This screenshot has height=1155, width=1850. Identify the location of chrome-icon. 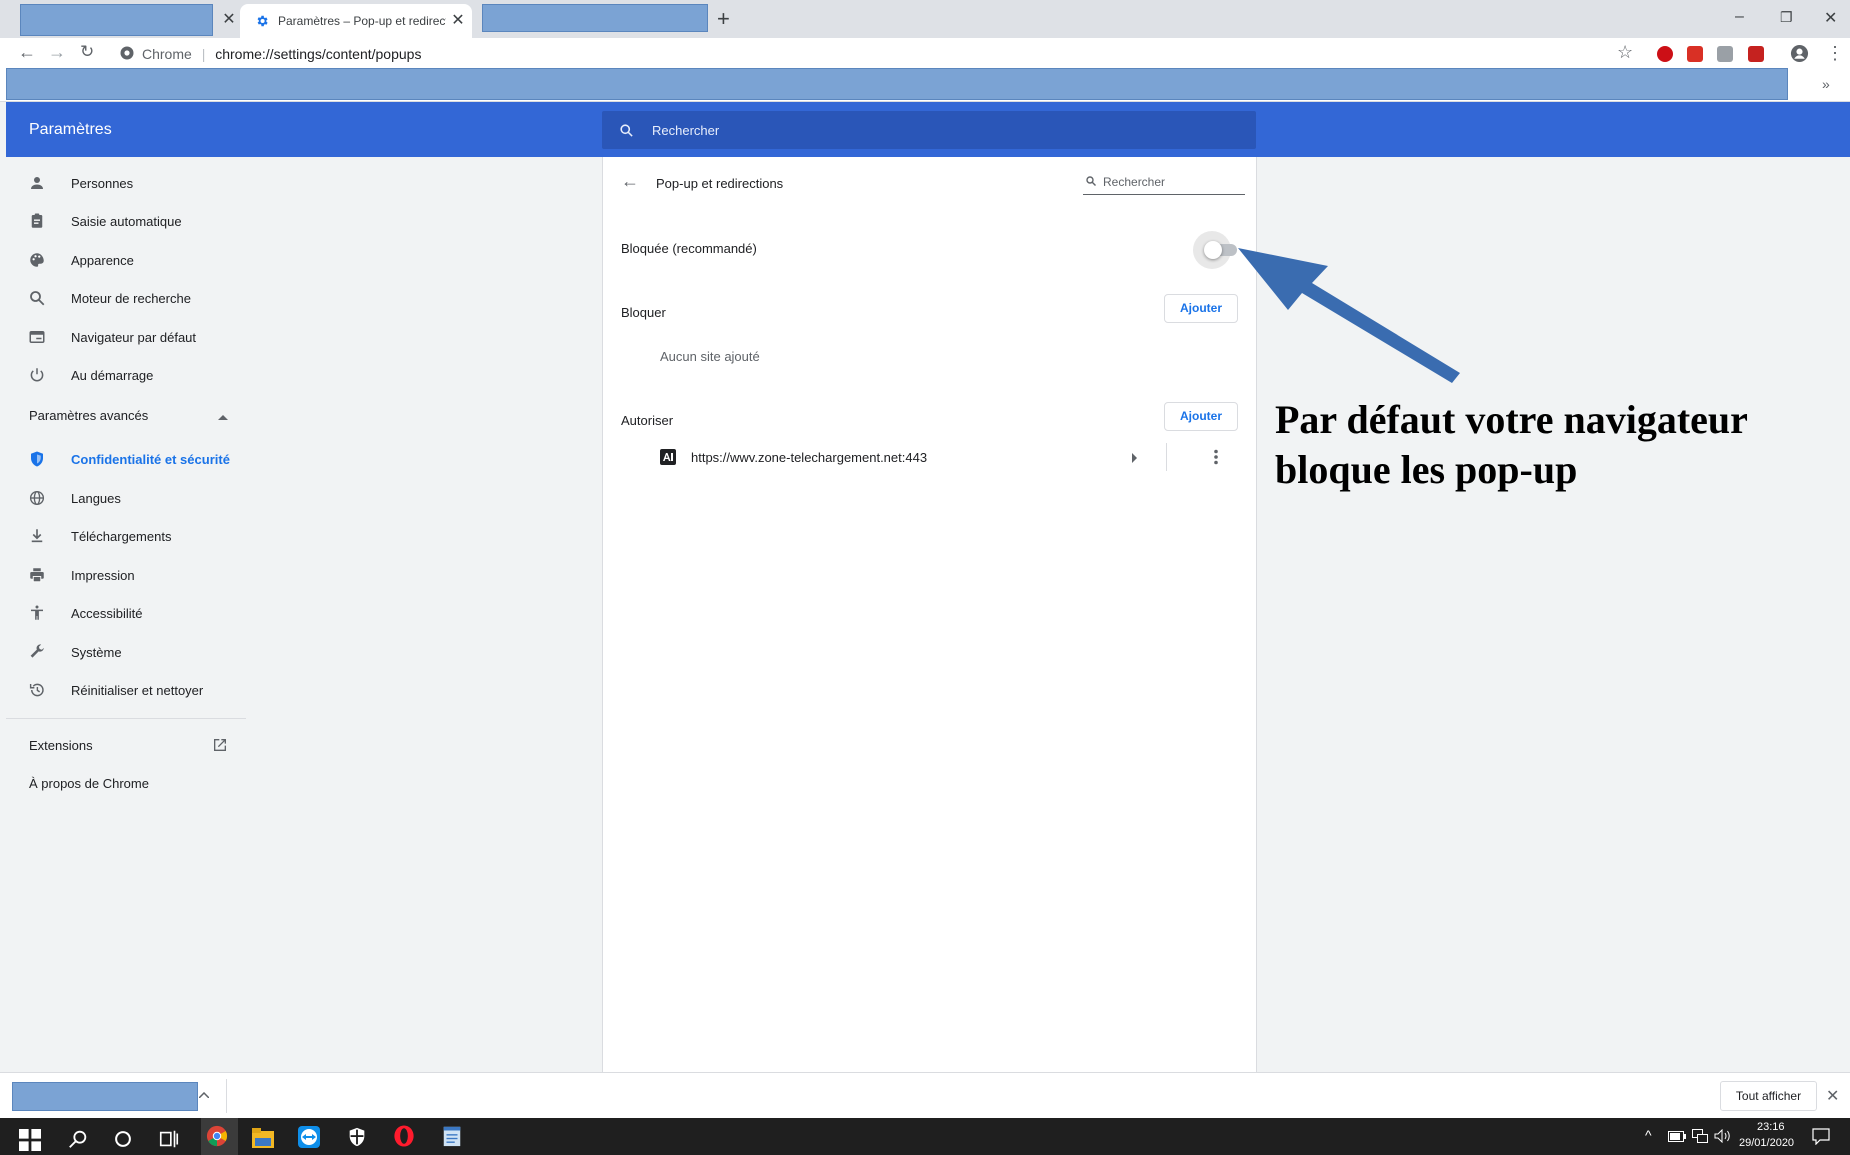
(127, 53).